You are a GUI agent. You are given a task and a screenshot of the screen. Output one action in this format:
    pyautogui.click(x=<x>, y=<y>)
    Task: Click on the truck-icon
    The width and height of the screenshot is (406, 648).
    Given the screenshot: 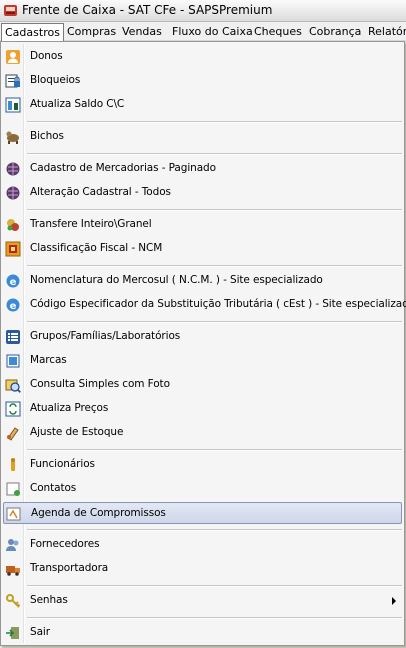 What is the action you would take?
    pyautogui.click(x=13, y=571)
    